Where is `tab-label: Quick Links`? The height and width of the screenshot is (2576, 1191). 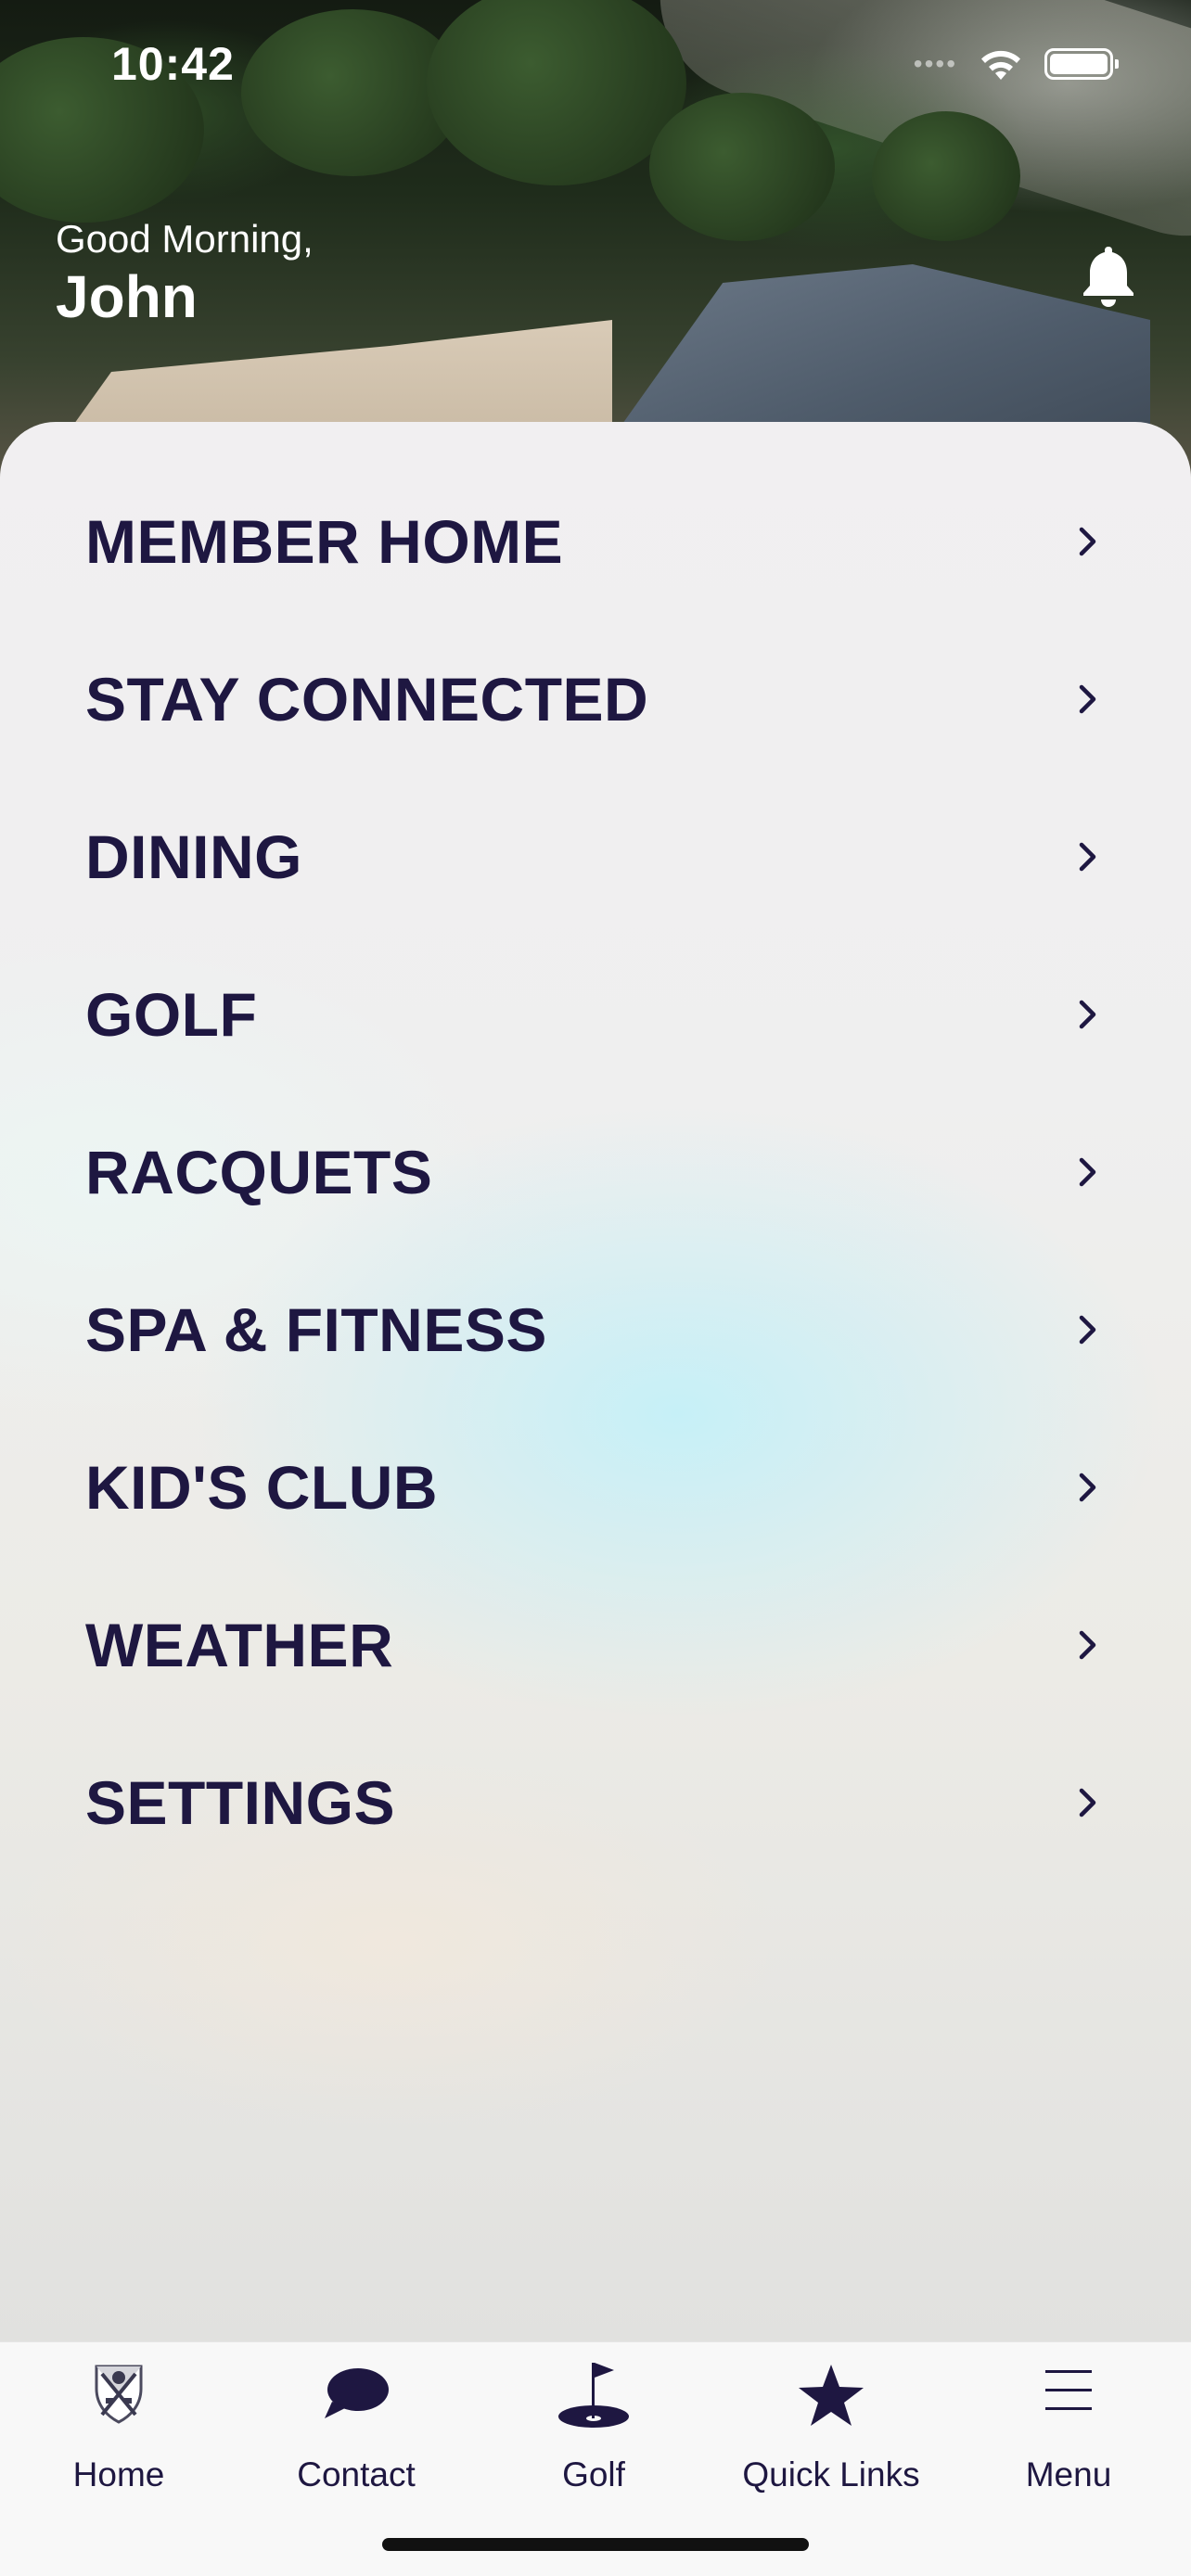 tab-label: Quick Links is located at coordinates (831, 2474).